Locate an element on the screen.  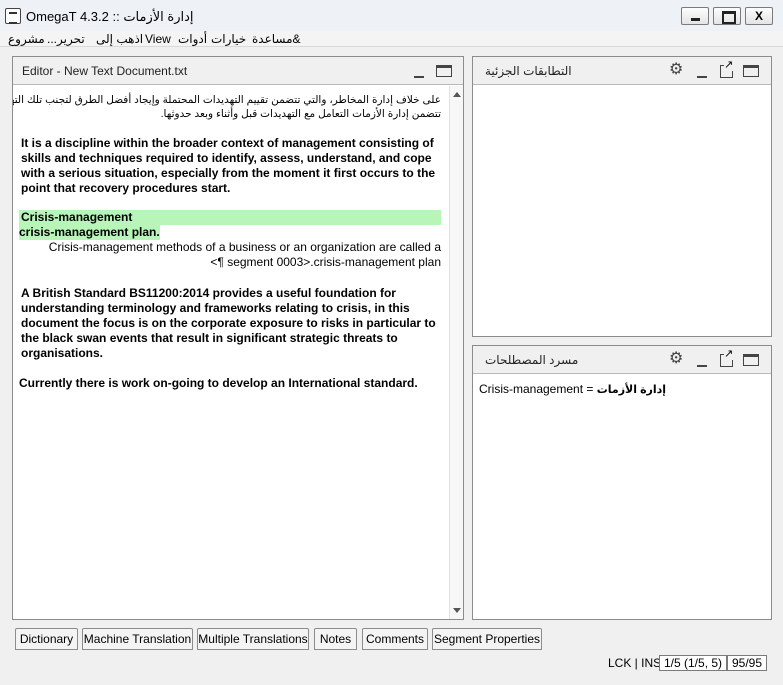
tab-multiple-translations: Multiple Translations is located at coordinates (253, 639).